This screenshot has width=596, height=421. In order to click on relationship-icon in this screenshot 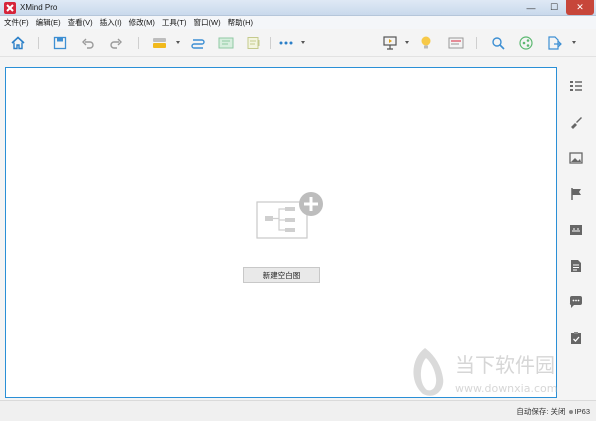, I will do `click(198, 43)`.